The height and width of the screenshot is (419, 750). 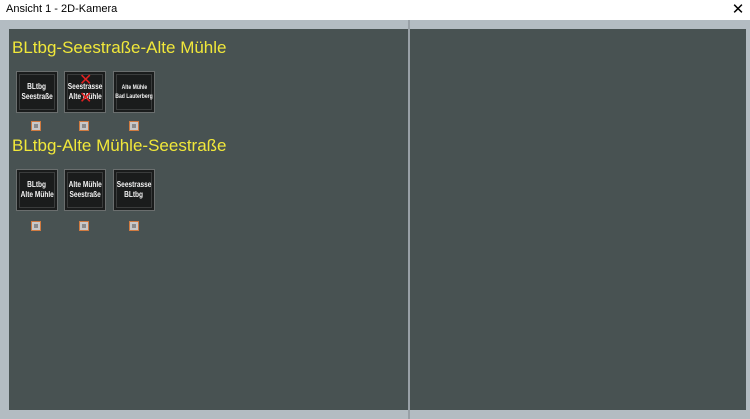 I want to click on route-tile: BLtbg Alte Mühle, so click(x=37, y=190).